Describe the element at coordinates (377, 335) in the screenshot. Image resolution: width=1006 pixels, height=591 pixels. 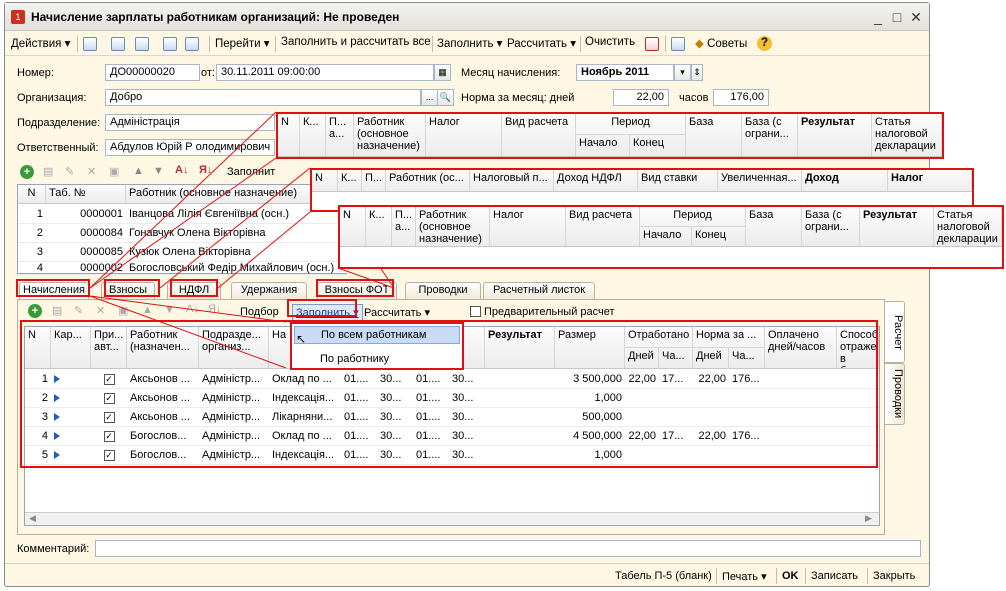
I see `menu-item-all-workers: По всем работникам` at that location.